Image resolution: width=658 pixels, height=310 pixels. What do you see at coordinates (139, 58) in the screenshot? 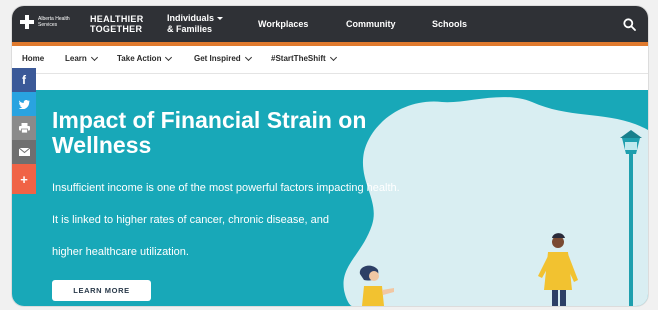
I see `subnav-take-action-label: Take Action` at bounding box center [139, 58].